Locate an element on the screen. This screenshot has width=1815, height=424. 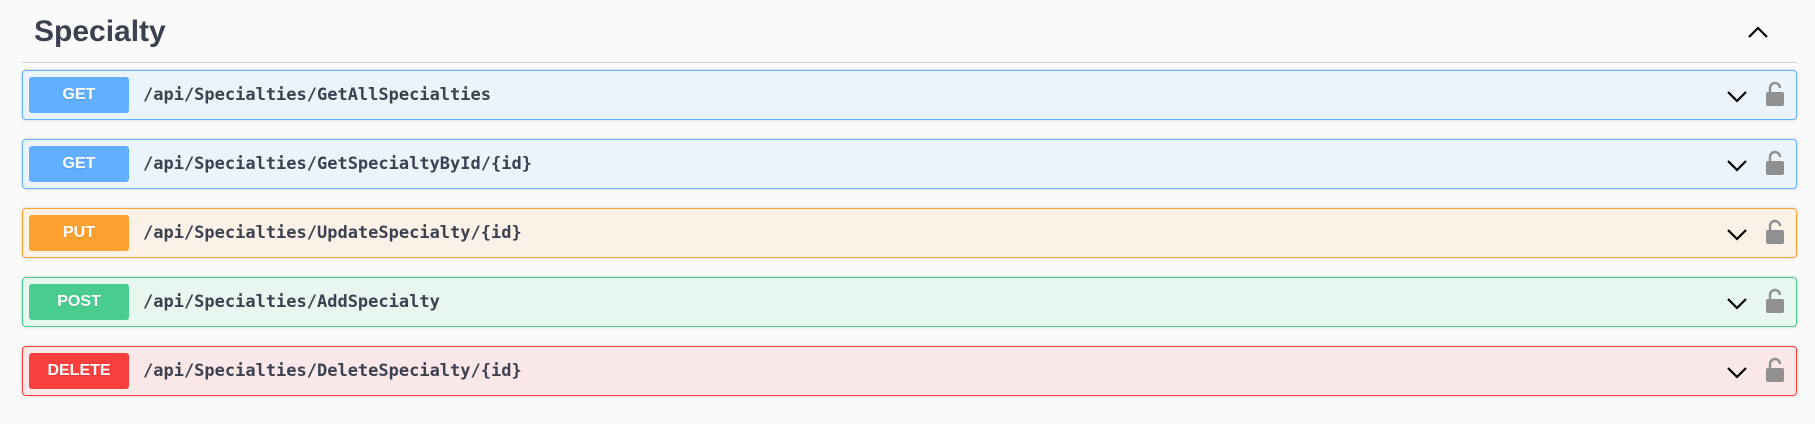
operation-get-all-specialties: GET /api/Specialties/GetAllSpecialties is located at coordinates (909, 95).